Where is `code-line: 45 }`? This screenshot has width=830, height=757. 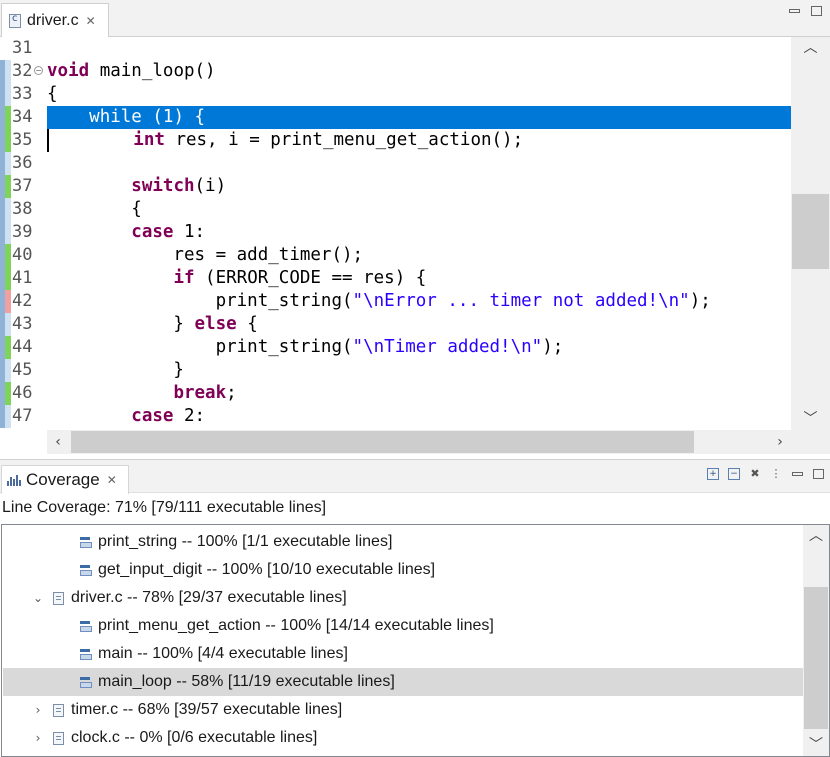
code-line: 45 } is located at coordinates (395, 370).